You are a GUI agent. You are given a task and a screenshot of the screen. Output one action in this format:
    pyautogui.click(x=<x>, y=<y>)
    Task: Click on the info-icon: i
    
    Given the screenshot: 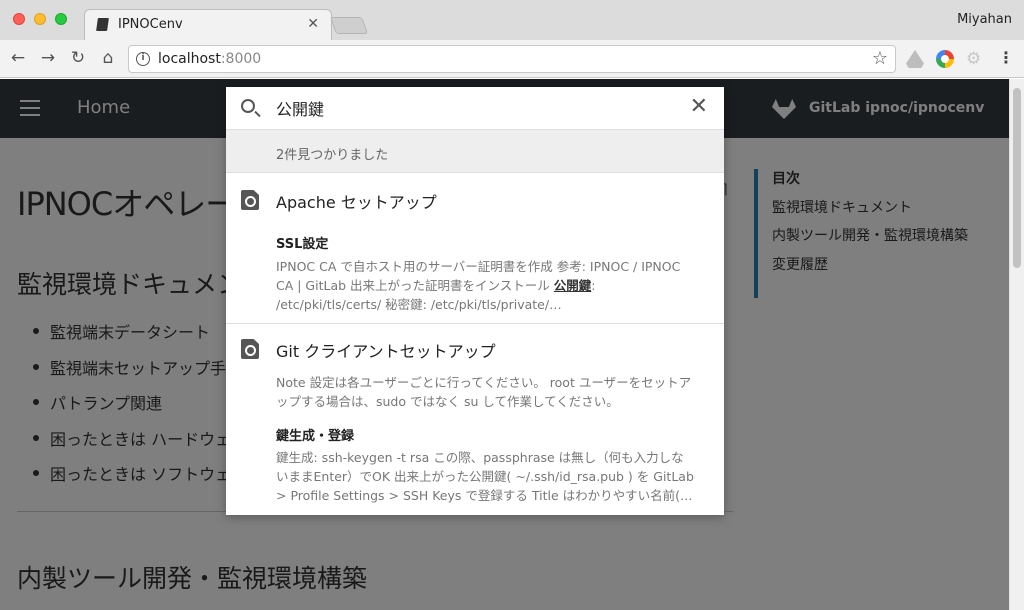 What is the action you would take?
    pyautogui.click(x=143, y=59)
    